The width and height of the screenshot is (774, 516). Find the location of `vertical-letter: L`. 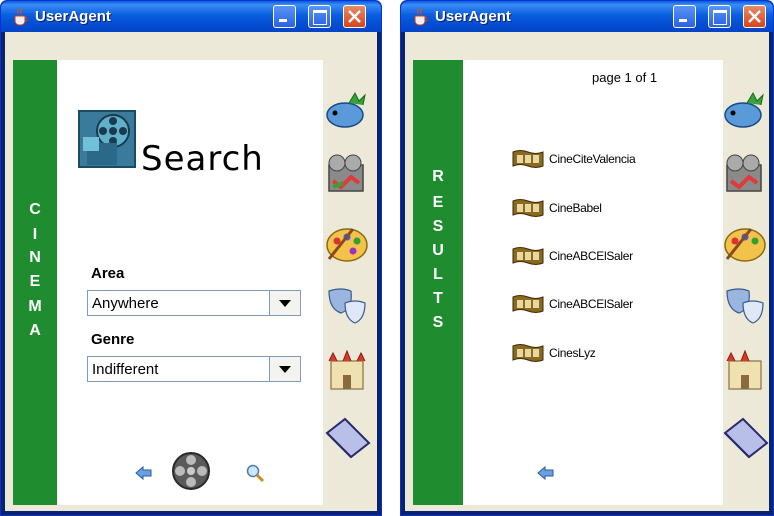

vertical-letter: L is located at coordinates (438, 274).